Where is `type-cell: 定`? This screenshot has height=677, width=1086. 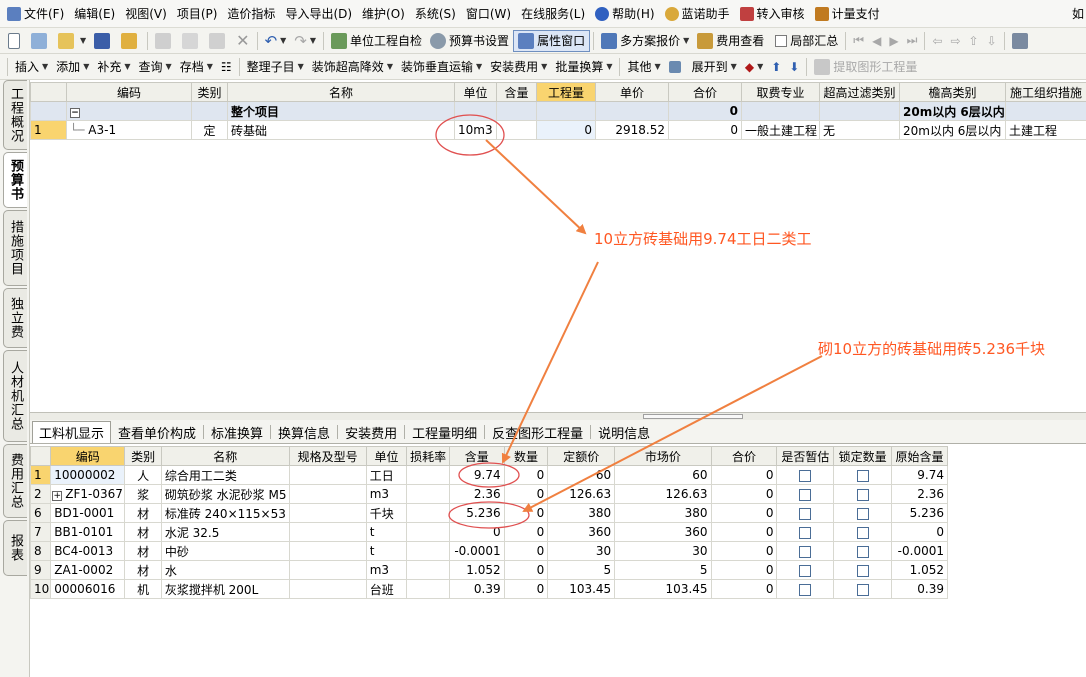 type-cell: 定 is located at coordinates (209, 130).